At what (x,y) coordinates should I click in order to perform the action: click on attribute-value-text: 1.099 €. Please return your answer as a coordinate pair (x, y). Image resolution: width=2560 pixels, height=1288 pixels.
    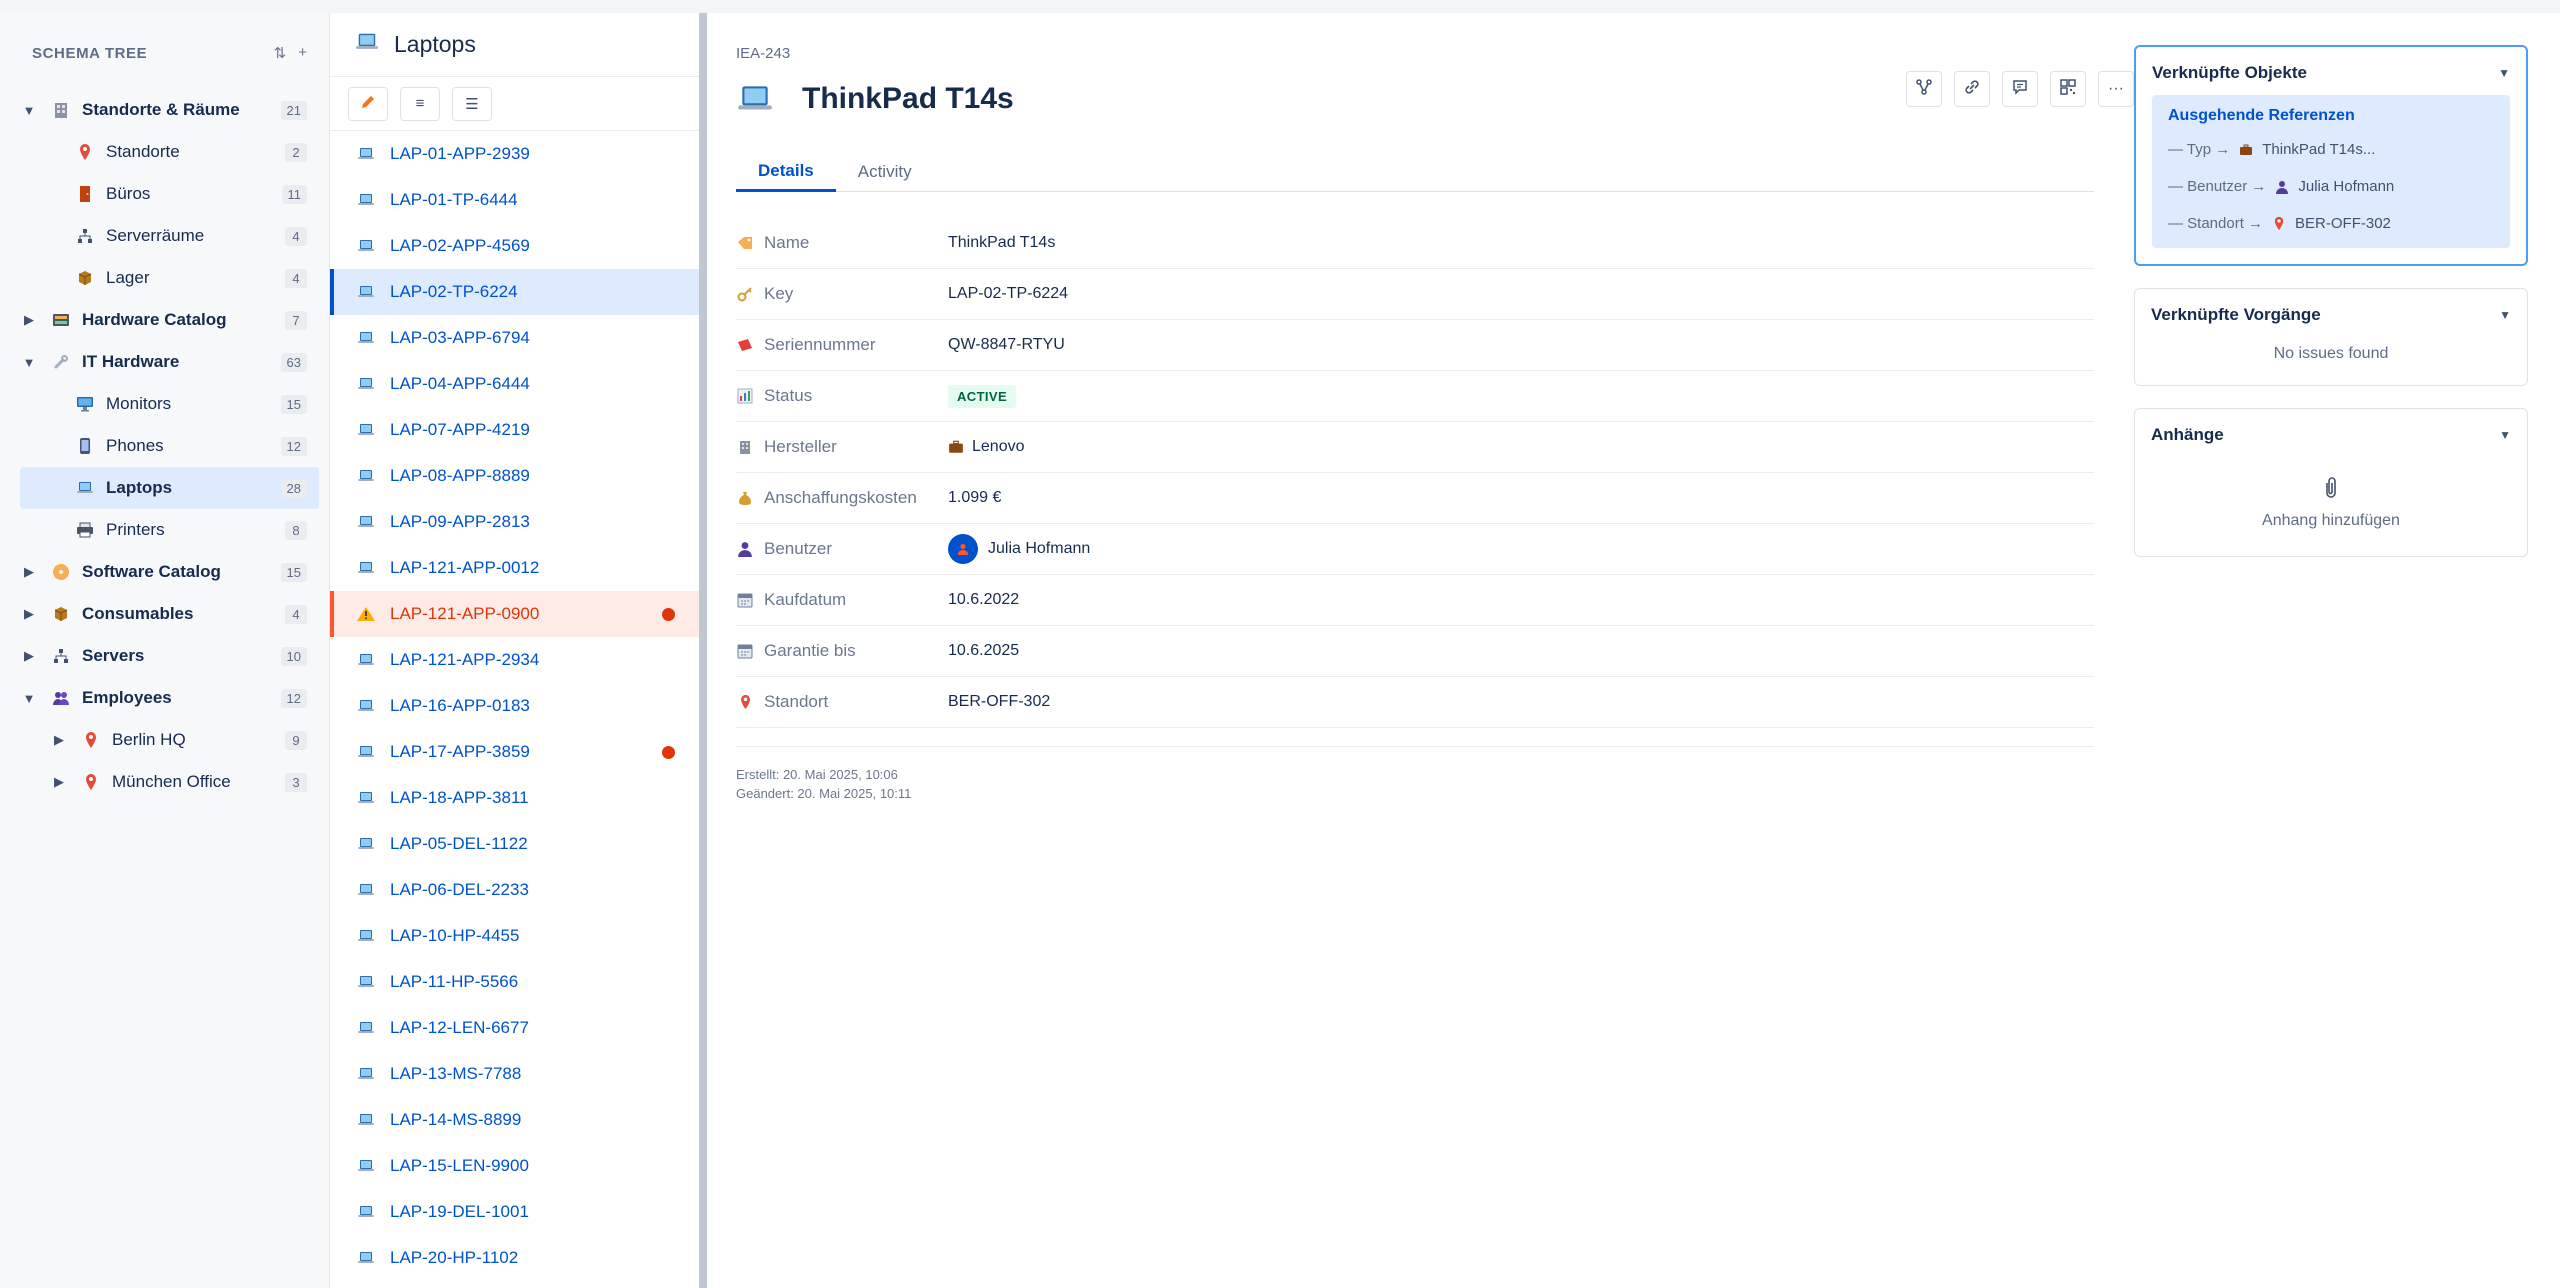
    Looking at the image, I should click on (974, 498).